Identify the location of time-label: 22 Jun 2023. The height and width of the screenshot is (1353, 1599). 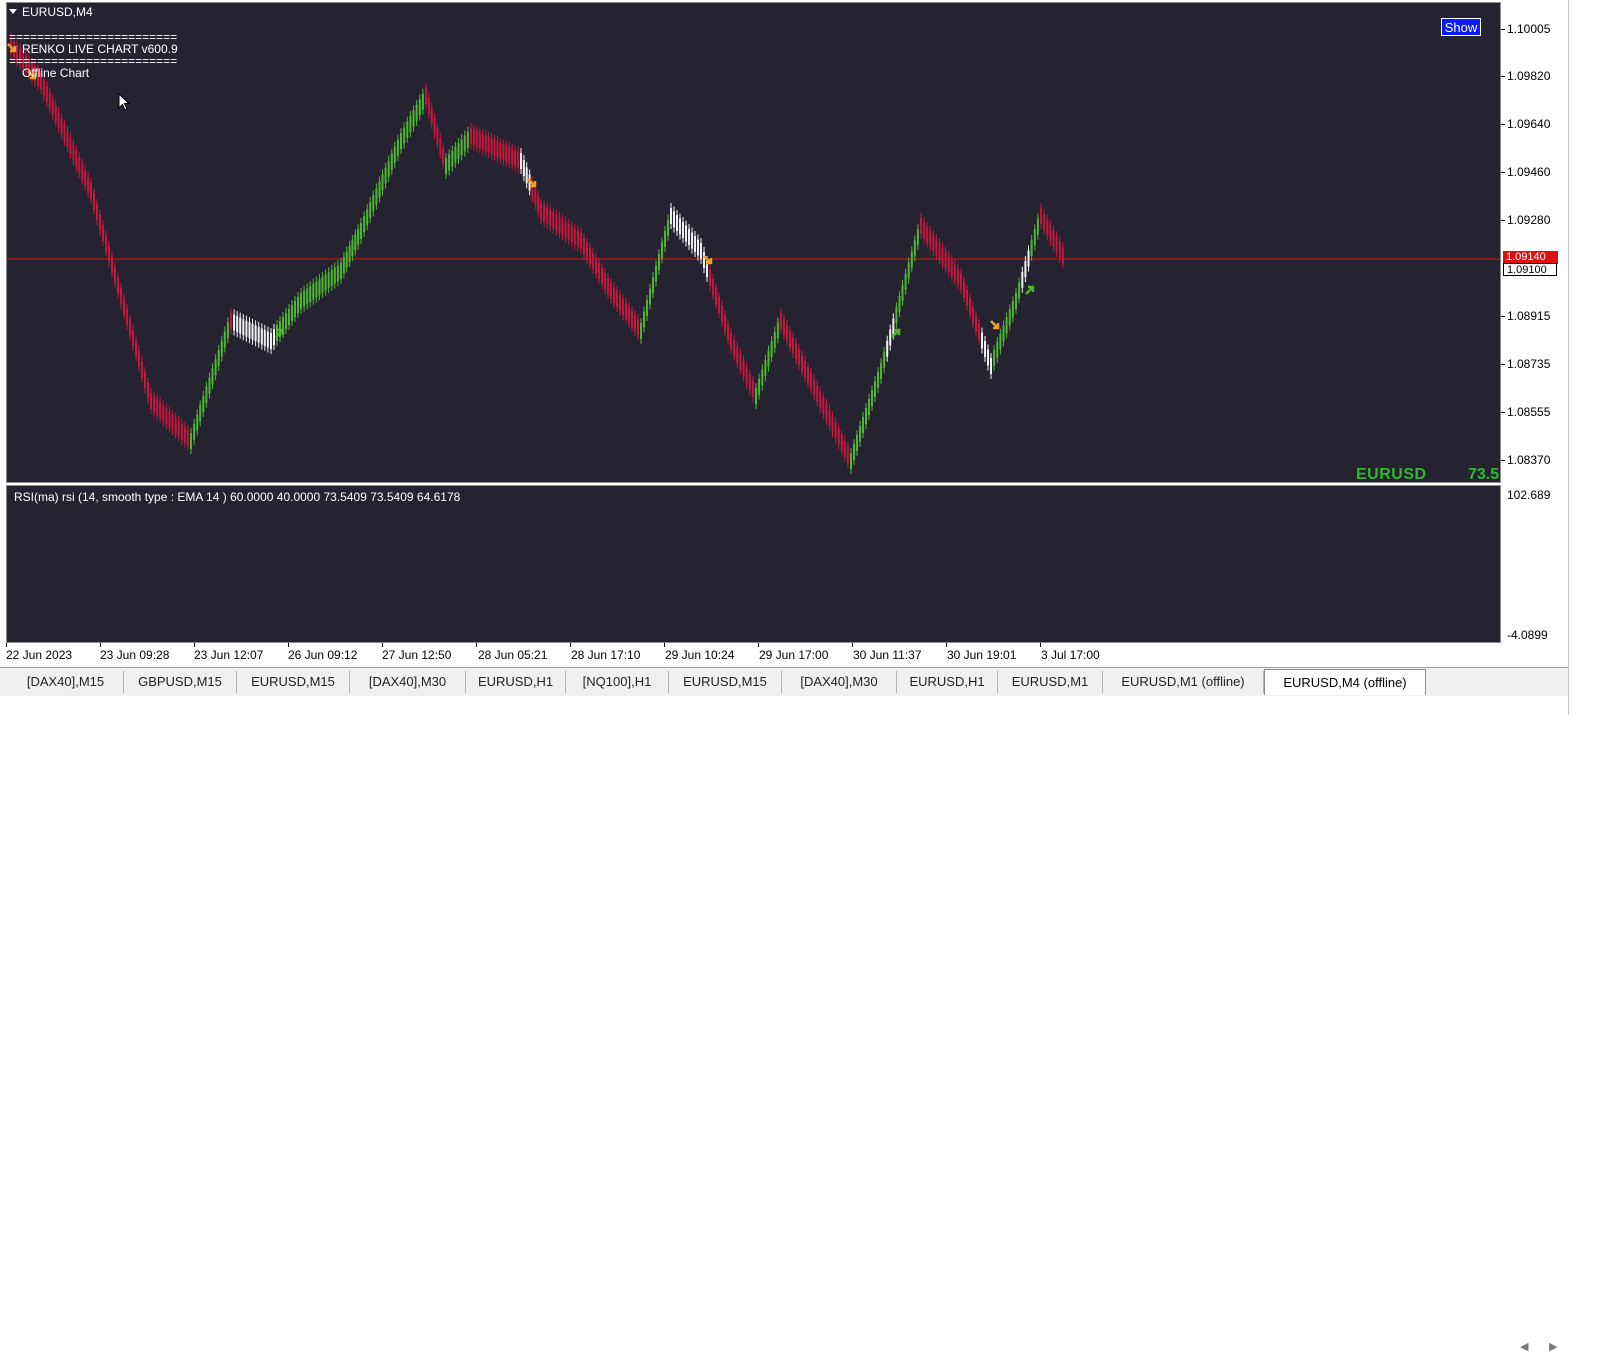
(39, 655).